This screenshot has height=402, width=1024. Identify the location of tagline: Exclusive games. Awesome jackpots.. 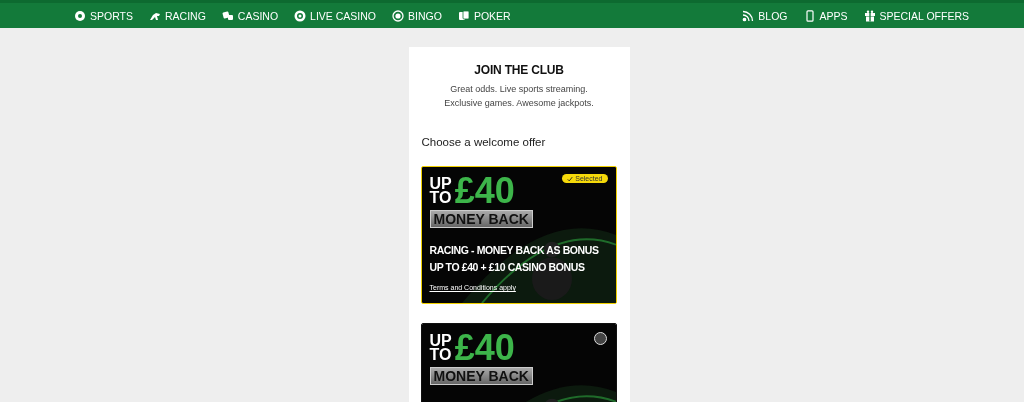
(519, 103).